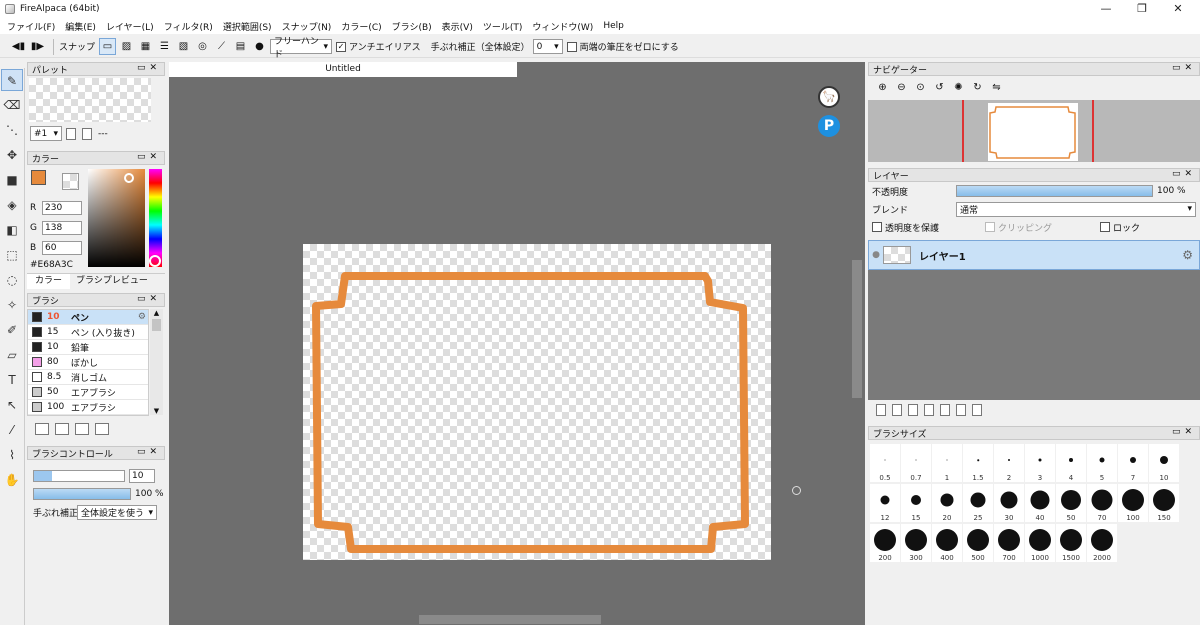 The image size is (1200, 625). Describe the element at coordinates (108, 46) in the screenshot. I see `snap-off-icon: ▭` at that location.